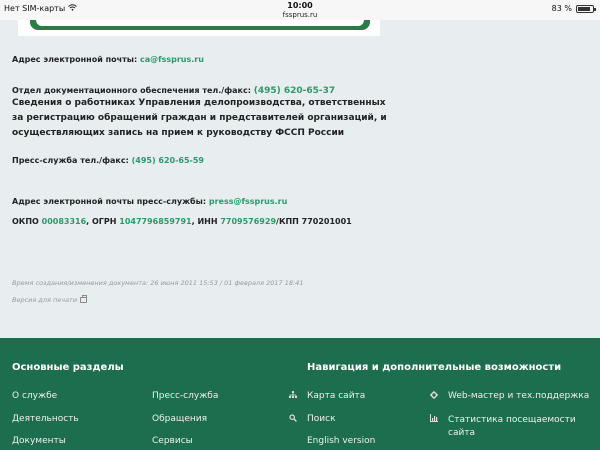 This screenshot has height=450, width=600. What do you see at coordinates (300, 5) in the screenshot?
I see `status-time: 10:00` at bounding box center [300, 5].